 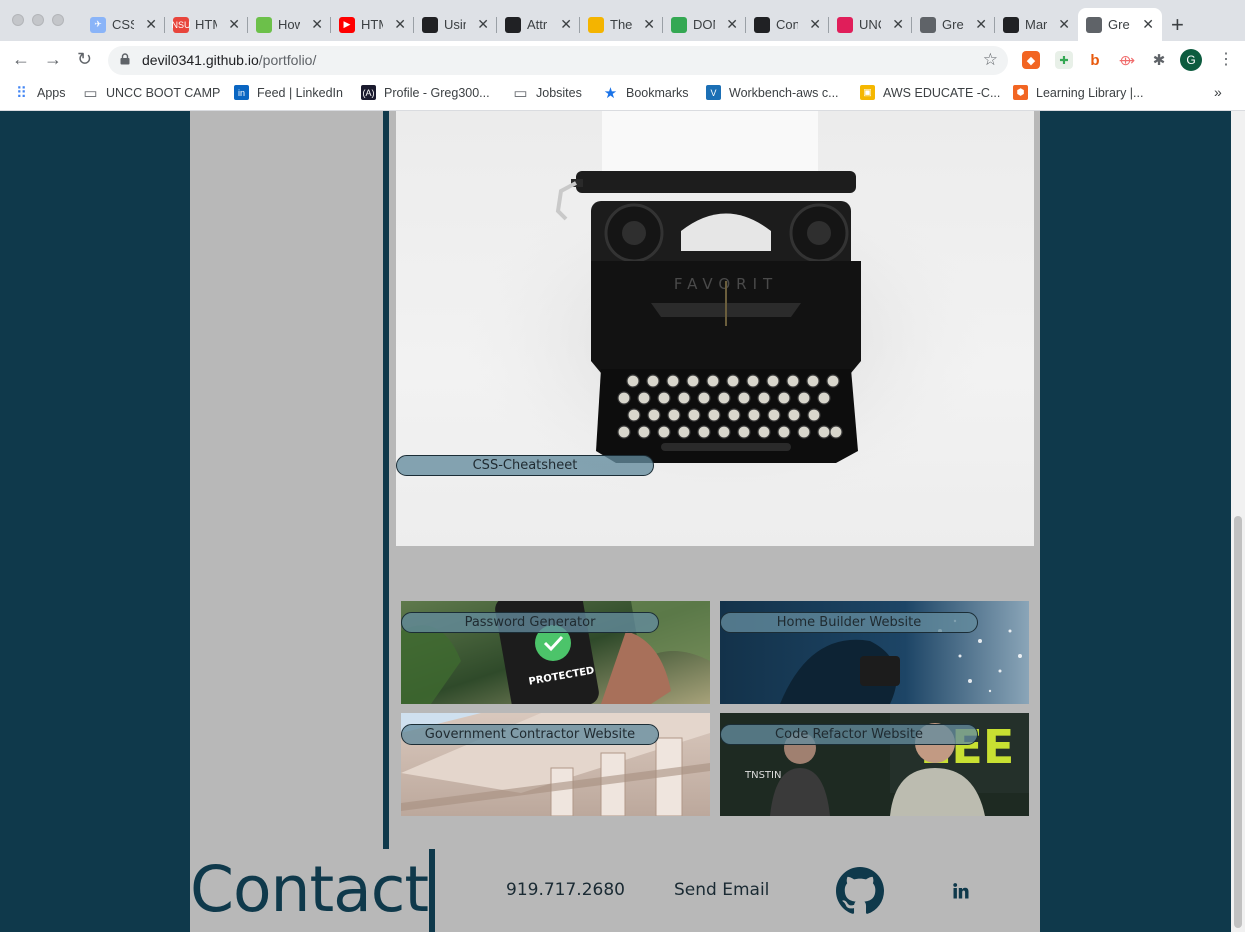 What do you see at coordinates (530, 734) in the screenshot?
I see `project-label: Government Contractor Website` at bounding box center [530, 734].